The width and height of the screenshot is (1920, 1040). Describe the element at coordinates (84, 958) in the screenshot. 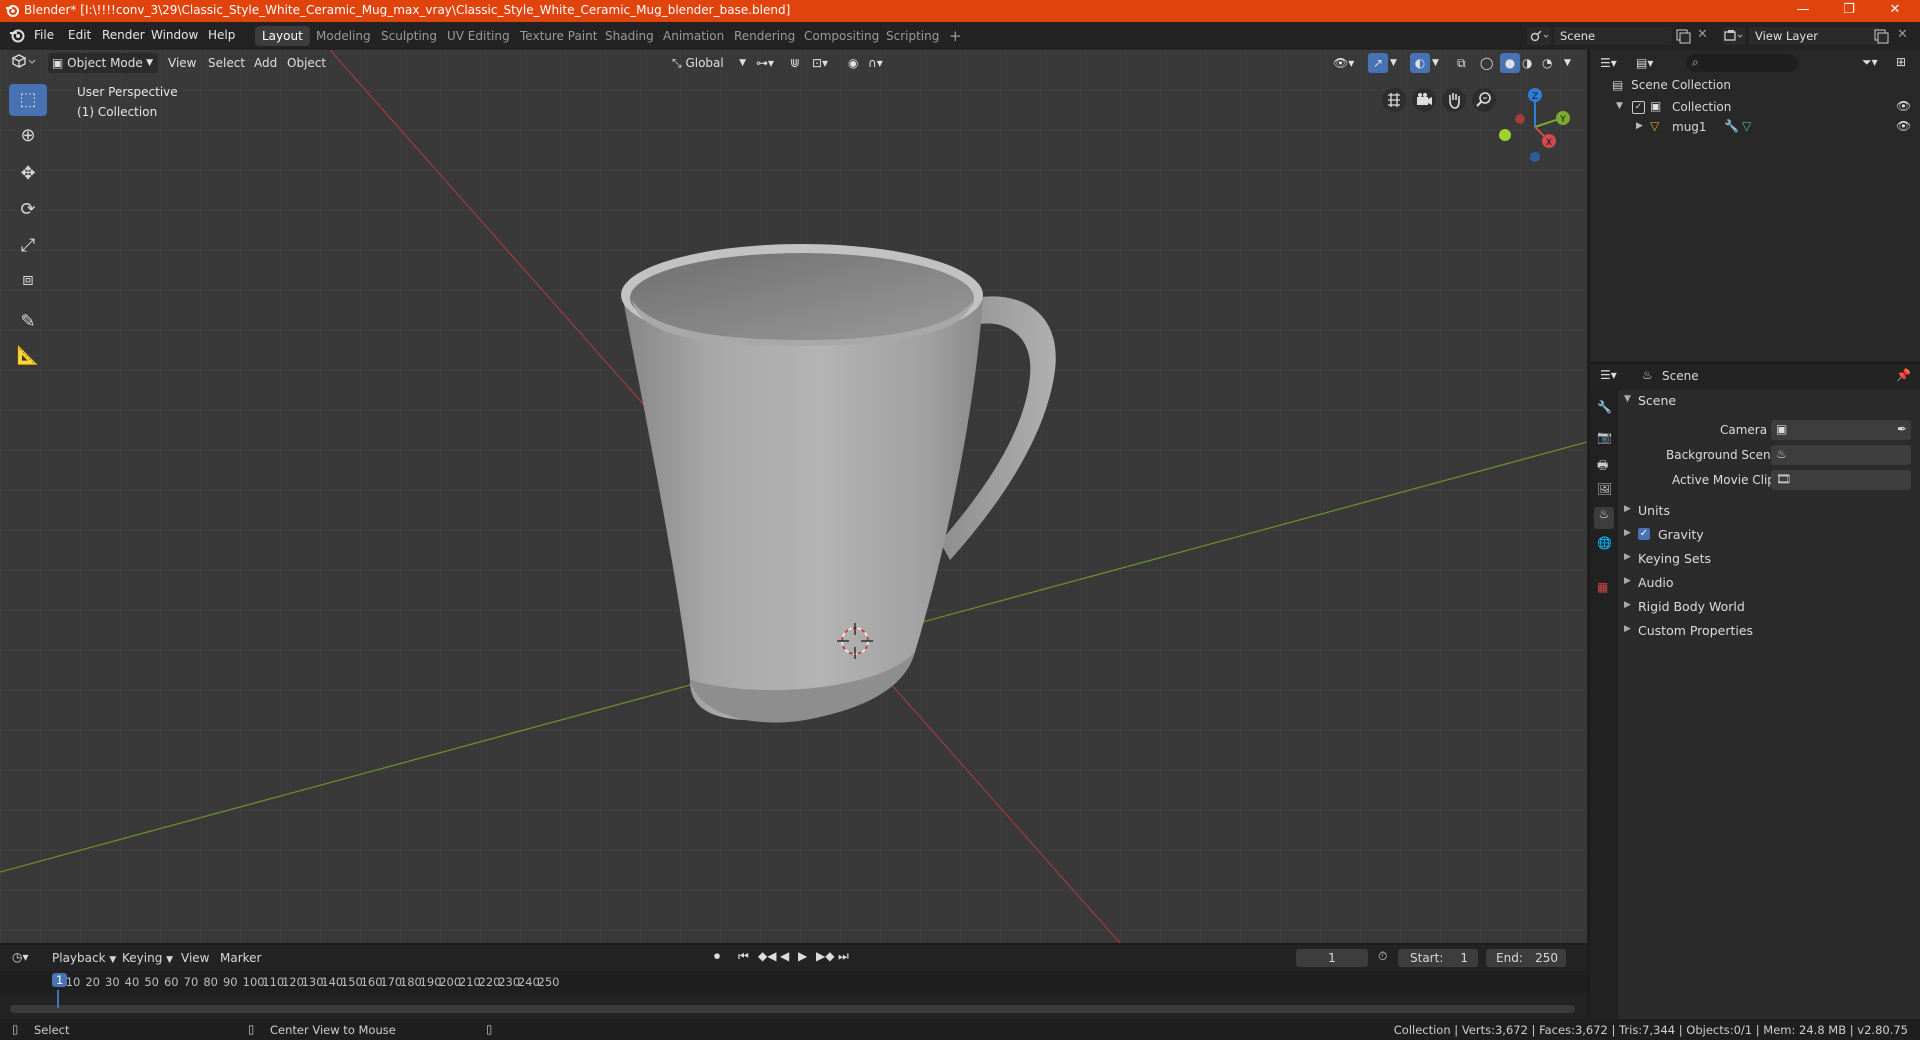

I see `playback-menu: Playback ▼` at that location.